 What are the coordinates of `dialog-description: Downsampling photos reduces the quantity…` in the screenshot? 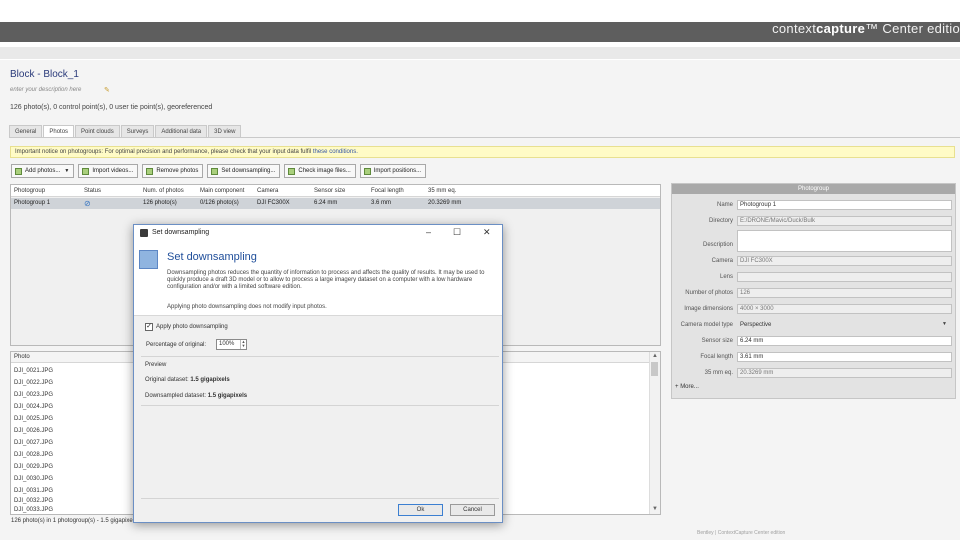 It's located at (326, 280).